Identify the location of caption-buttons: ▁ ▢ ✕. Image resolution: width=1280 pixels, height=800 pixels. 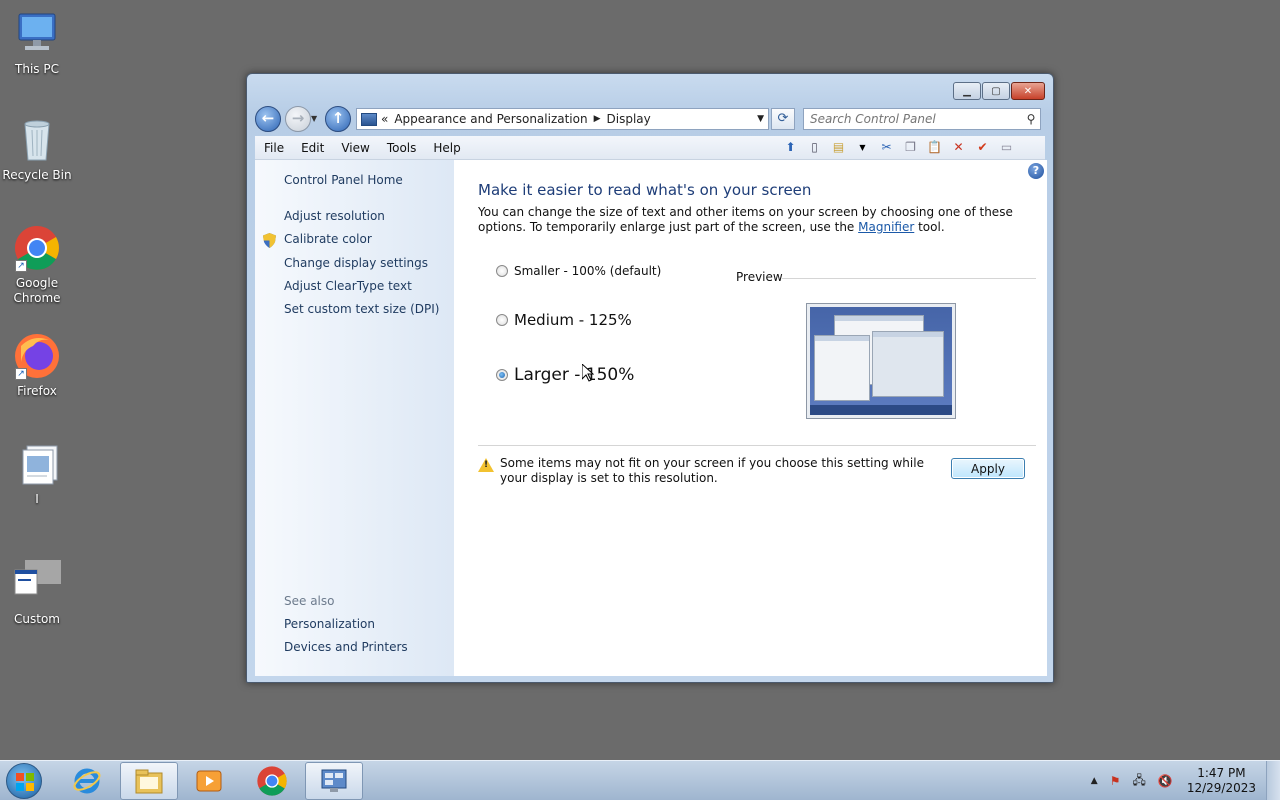
(999, 91).